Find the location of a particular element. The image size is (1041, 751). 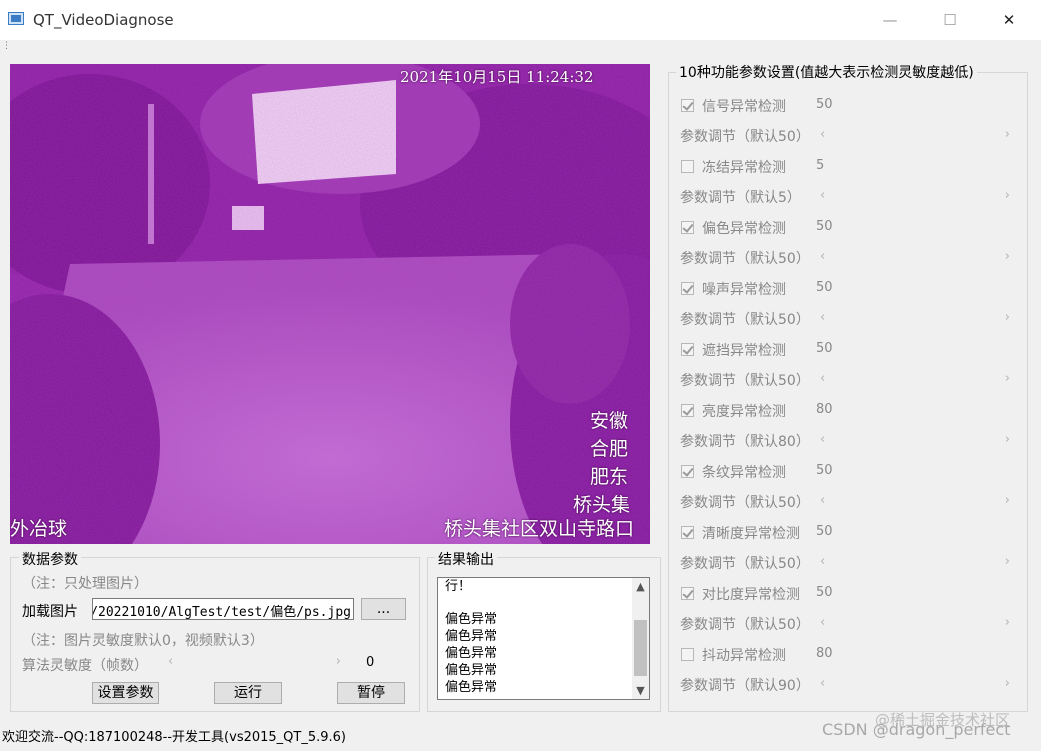

window-title: QT_VideoDiagnose is located at coordinates (103, 20).